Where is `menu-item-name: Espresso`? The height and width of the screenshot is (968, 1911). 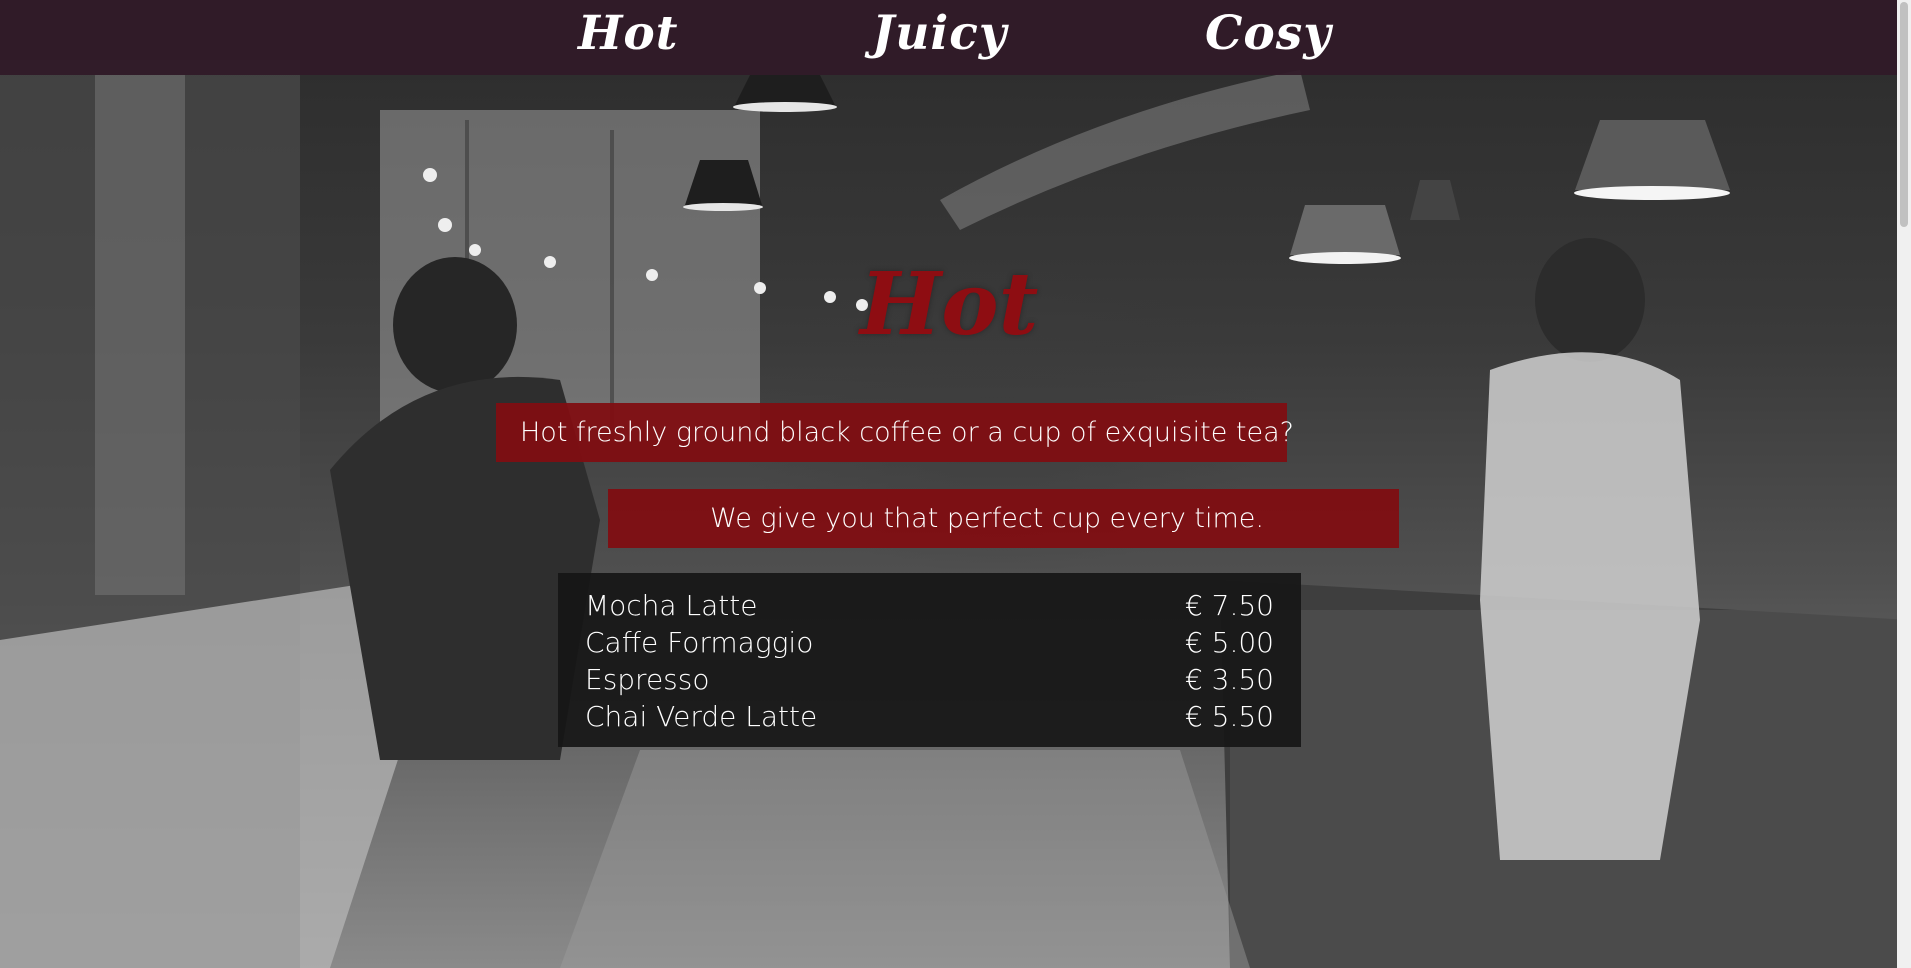
menu-item-name: Espresso is located at coordinates (647, 679).